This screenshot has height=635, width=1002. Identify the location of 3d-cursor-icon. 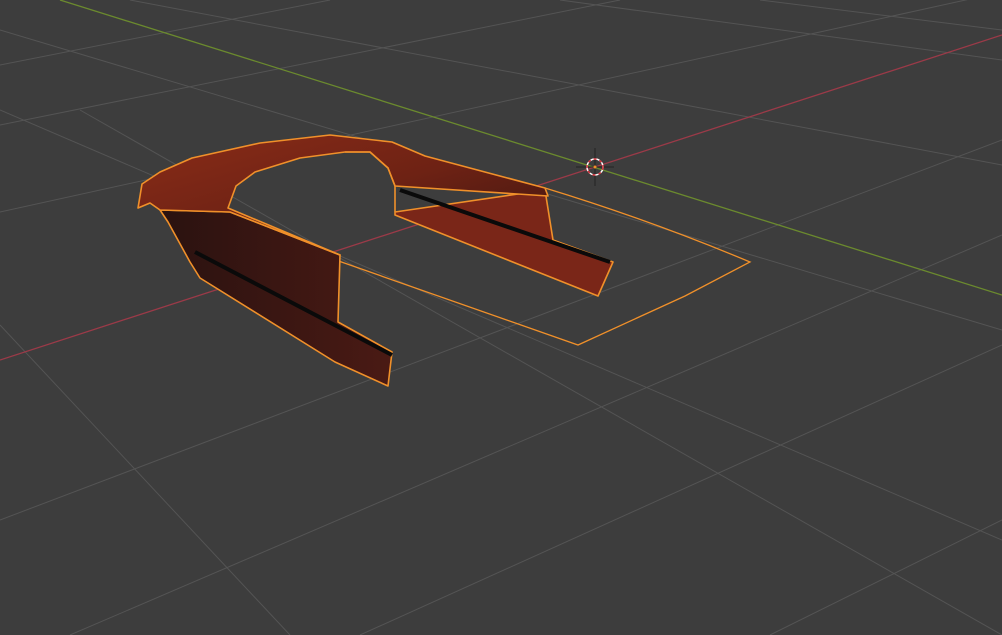
(595, 167).